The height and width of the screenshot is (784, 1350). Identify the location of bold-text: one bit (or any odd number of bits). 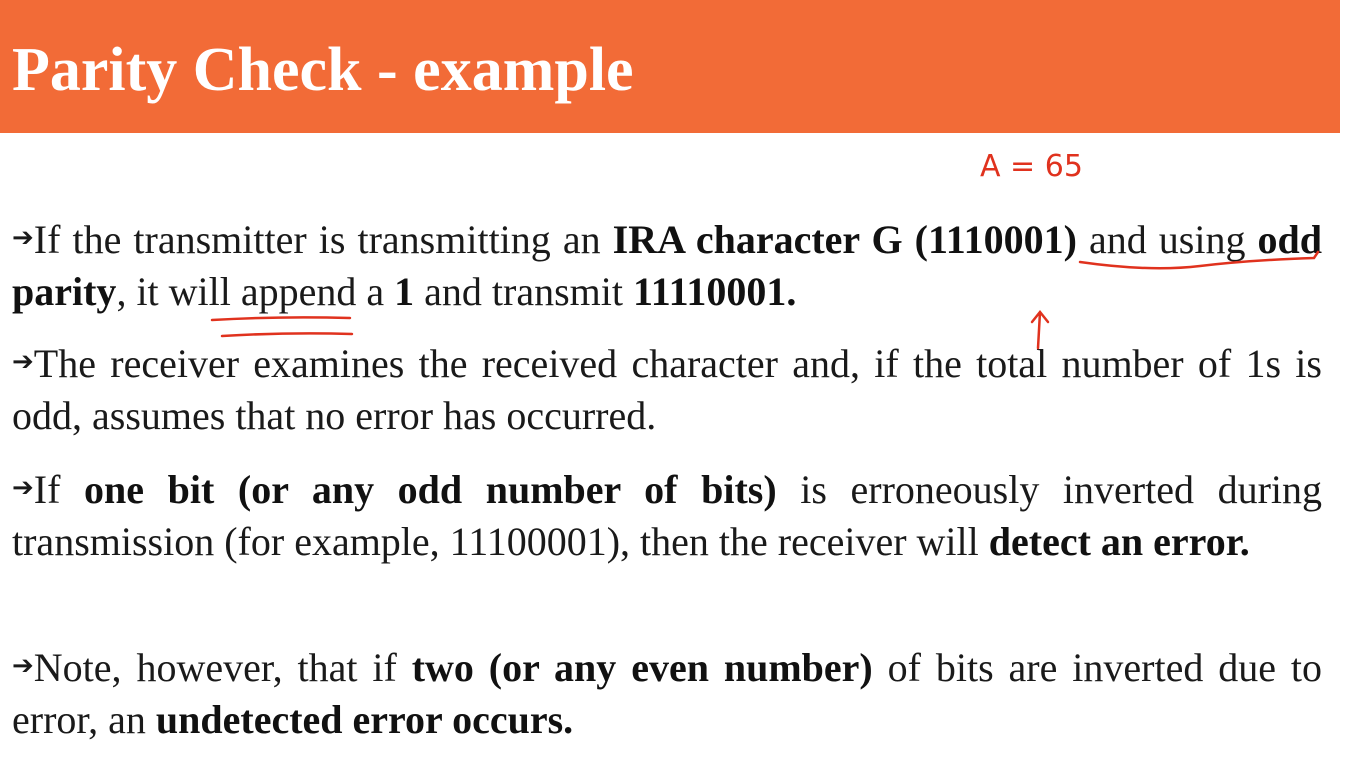
(430, 489).